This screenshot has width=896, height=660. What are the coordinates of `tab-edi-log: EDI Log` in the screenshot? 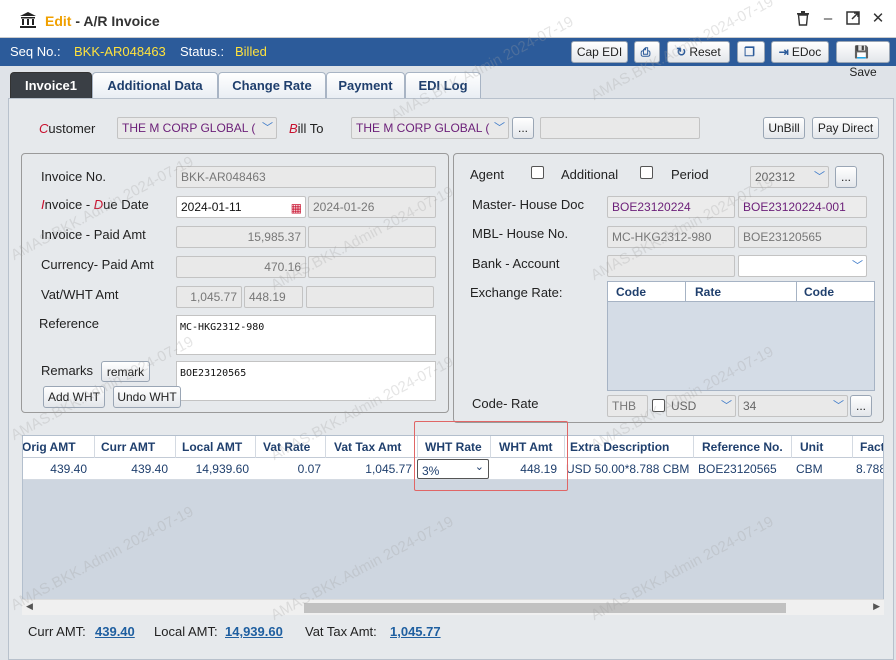 It's located at (443, 85).